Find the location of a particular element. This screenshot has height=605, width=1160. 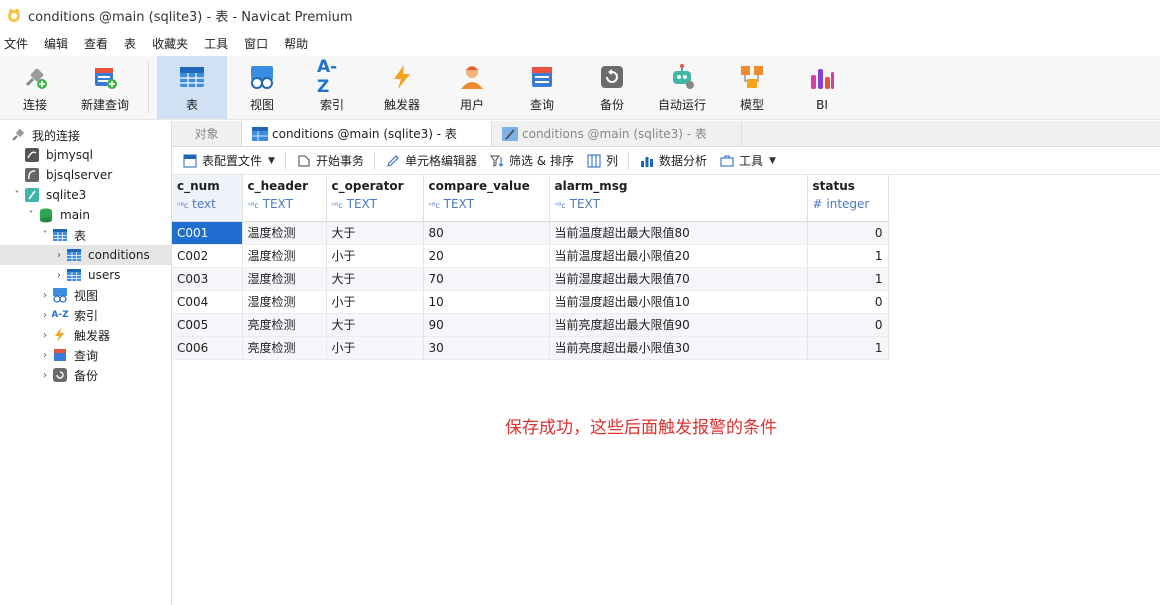

query-button: 查询 is located at coordinates (542, 87).